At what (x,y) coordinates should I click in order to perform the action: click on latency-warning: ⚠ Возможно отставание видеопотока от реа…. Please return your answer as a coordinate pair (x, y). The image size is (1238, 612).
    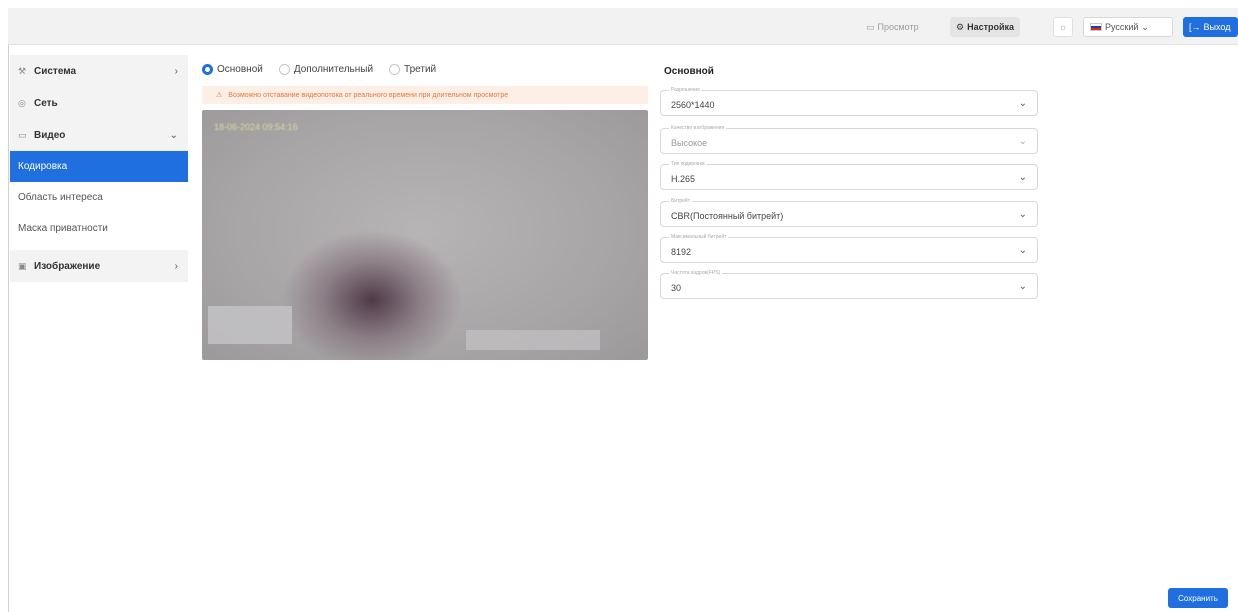
    Looking at the image, I should click on (425, 95).